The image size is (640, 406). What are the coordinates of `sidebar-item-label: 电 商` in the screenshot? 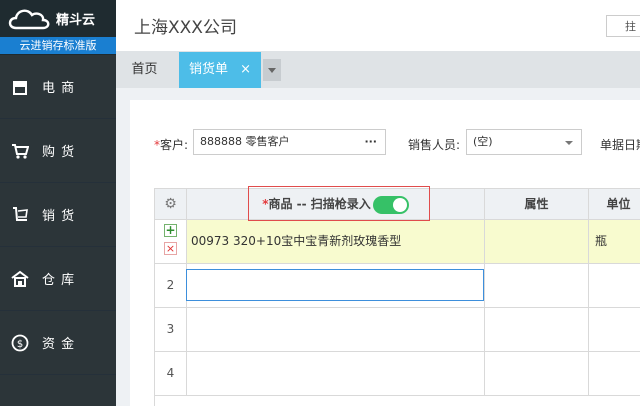 It's located at (59, 88).